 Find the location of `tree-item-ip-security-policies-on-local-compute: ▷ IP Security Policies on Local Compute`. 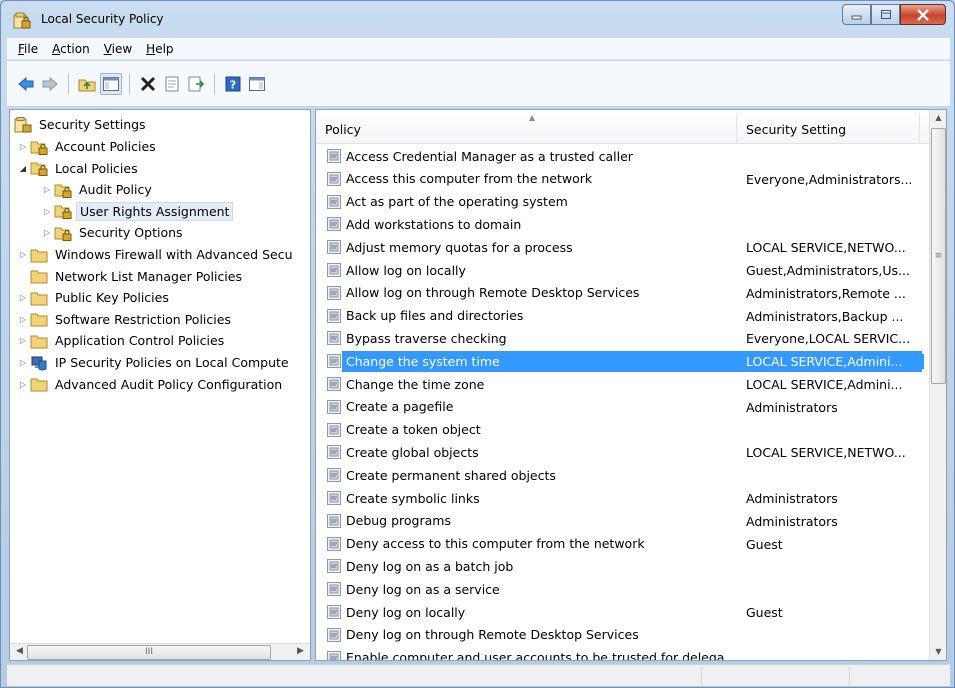

tree-item-ip-security-policies-on-local-compute: ▷ IP Security Policies on Local Compute is located at coordinates (154, 362).